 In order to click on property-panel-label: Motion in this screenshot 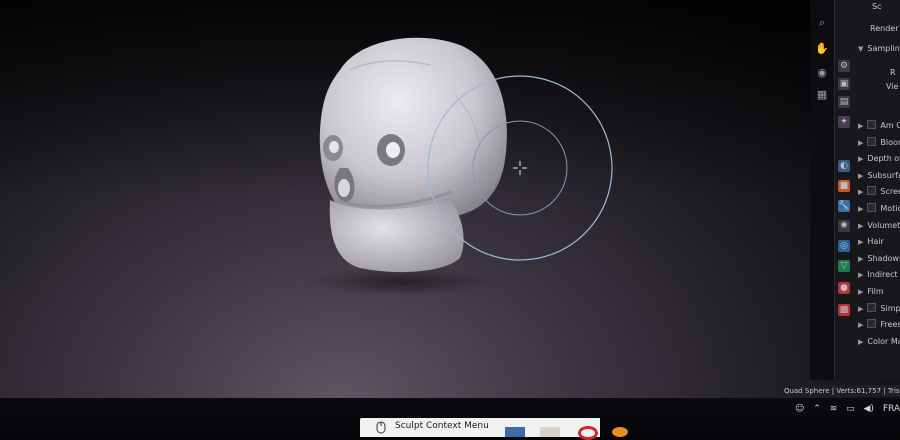, I will do `click(890, 208)`.